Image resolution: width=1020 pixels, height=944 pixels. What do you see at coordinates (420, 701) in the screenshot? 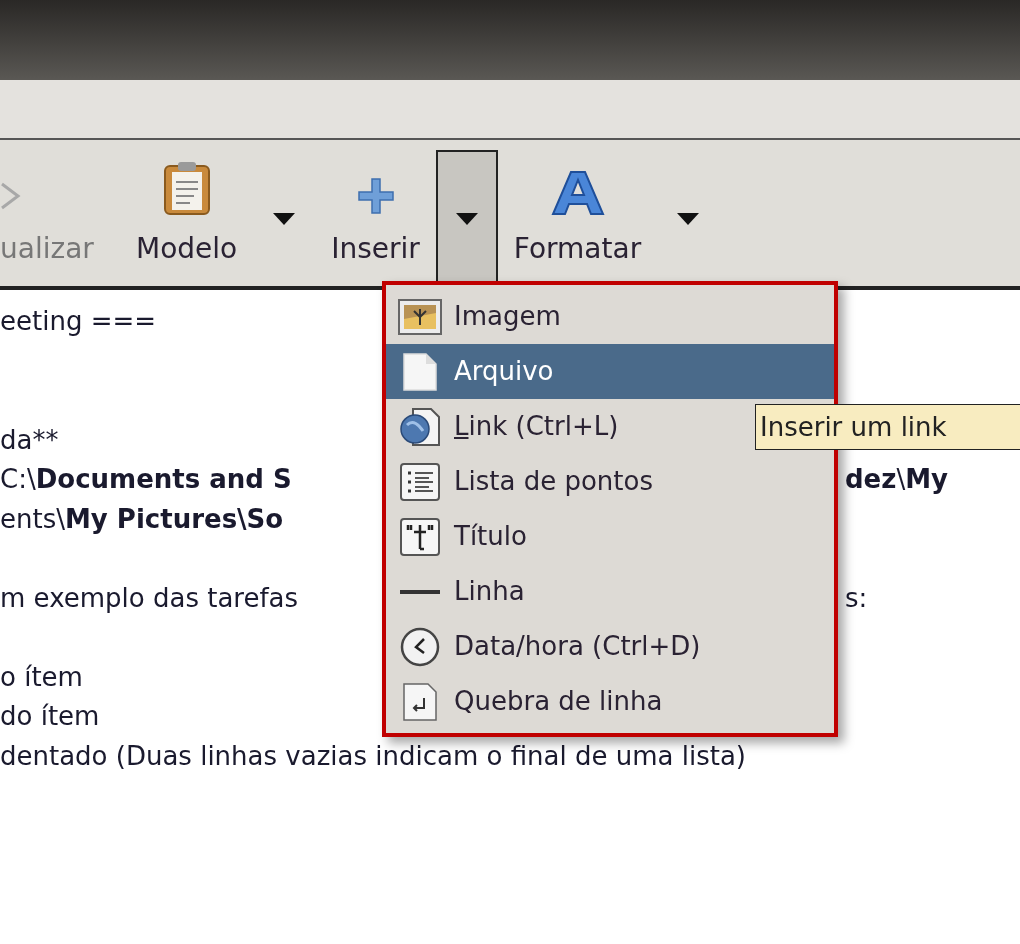
I see `line-break-icon` at bounding box center [420, 701].